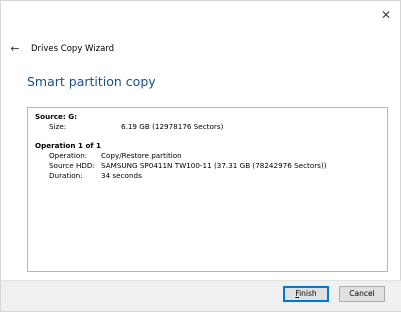 This screenshot has width=401, height=312. I want to click on wizard-header: ← Drives Copy Wizard, so click(60, 49).